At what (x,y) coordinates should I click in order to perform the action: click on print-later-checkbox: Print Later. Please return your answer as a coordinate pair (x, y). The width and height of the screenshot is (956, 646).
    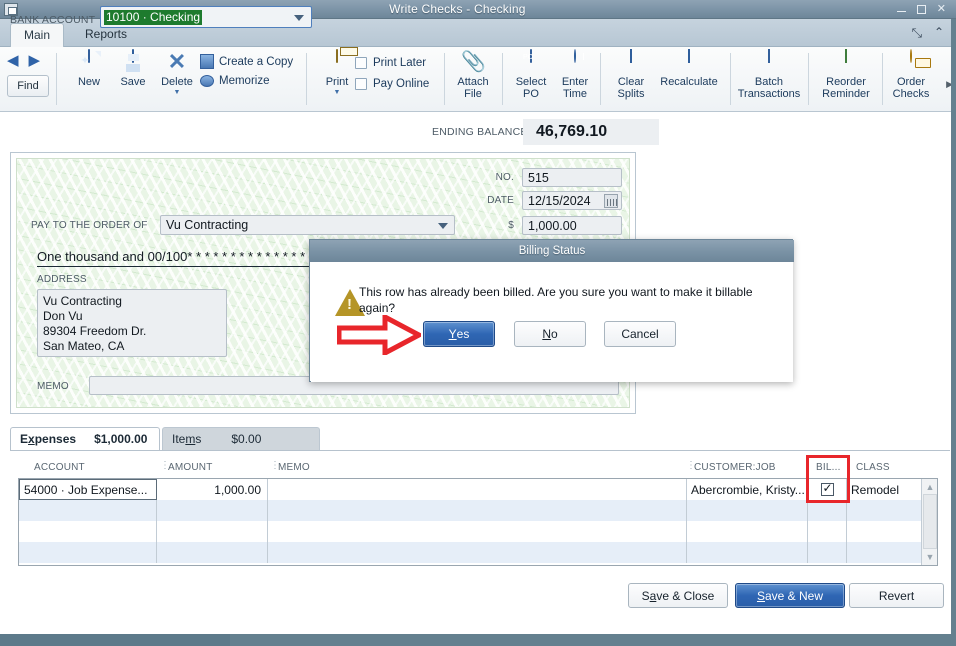
    Looking at the image, I should click on (392, 63).